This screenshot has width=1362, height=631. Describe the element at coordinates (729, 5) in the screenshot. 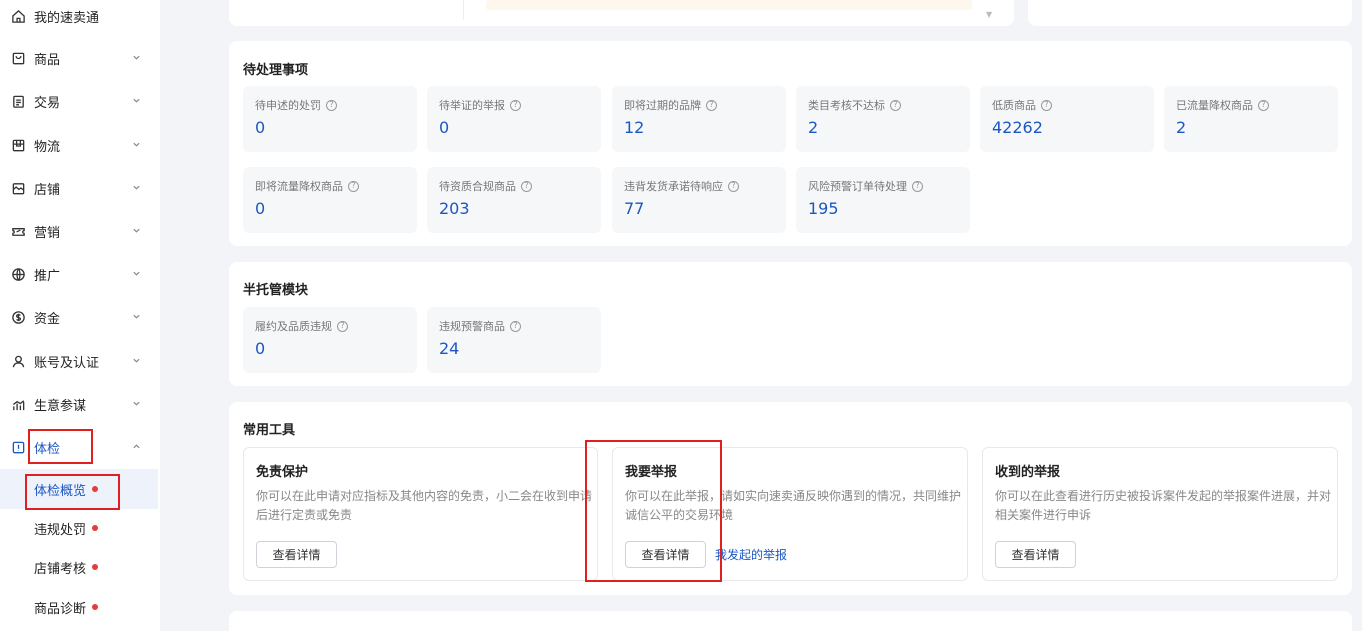

I see `banner-strip` at that location.